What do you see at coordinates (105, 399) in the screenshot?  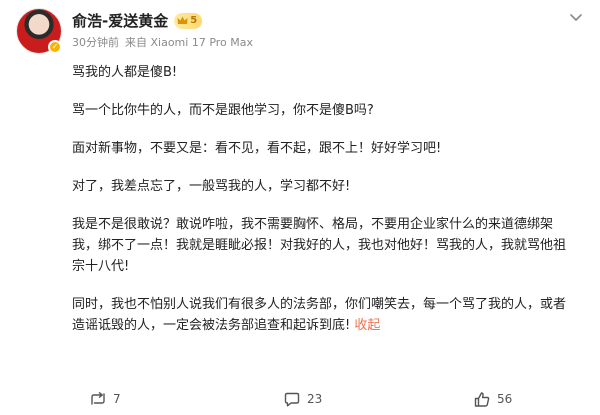 I see `repost-button: 7` at bounding box center [105, 399].